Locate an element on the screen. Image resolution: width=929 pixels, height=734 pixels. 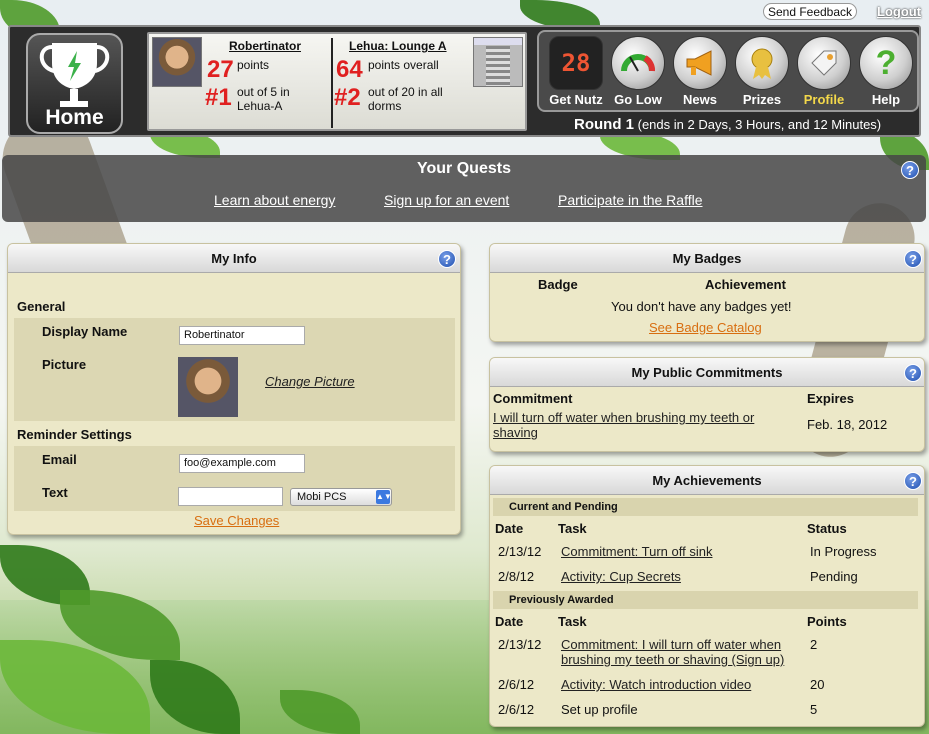
current-pending-heading: Current and Pending is located at coordinates (705, 507).